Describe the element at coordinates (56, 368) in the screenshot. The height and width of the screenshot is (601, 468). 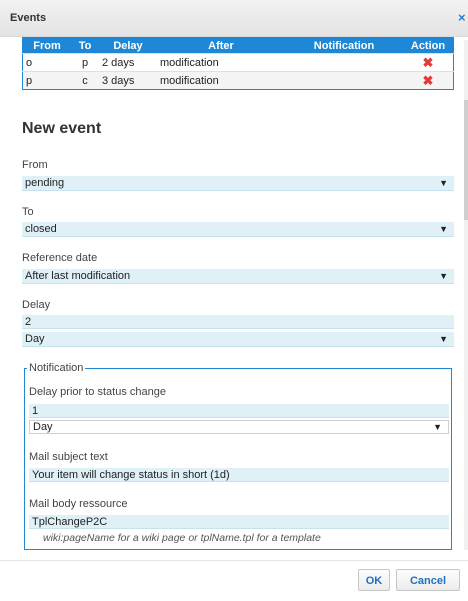
I see `notification-legend: Notification` at that location.